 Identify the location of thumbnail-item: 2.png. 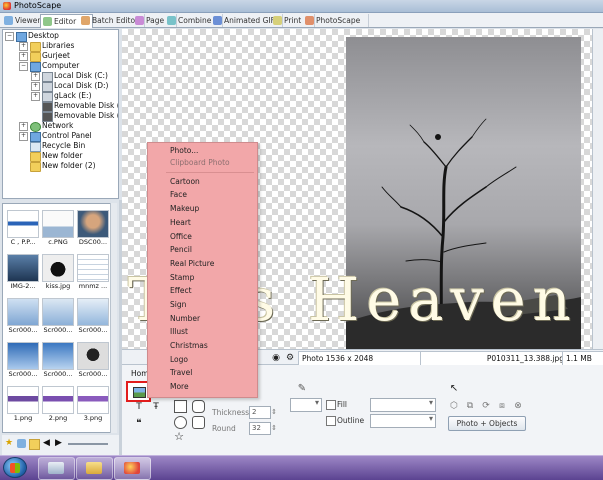
(57, 404).